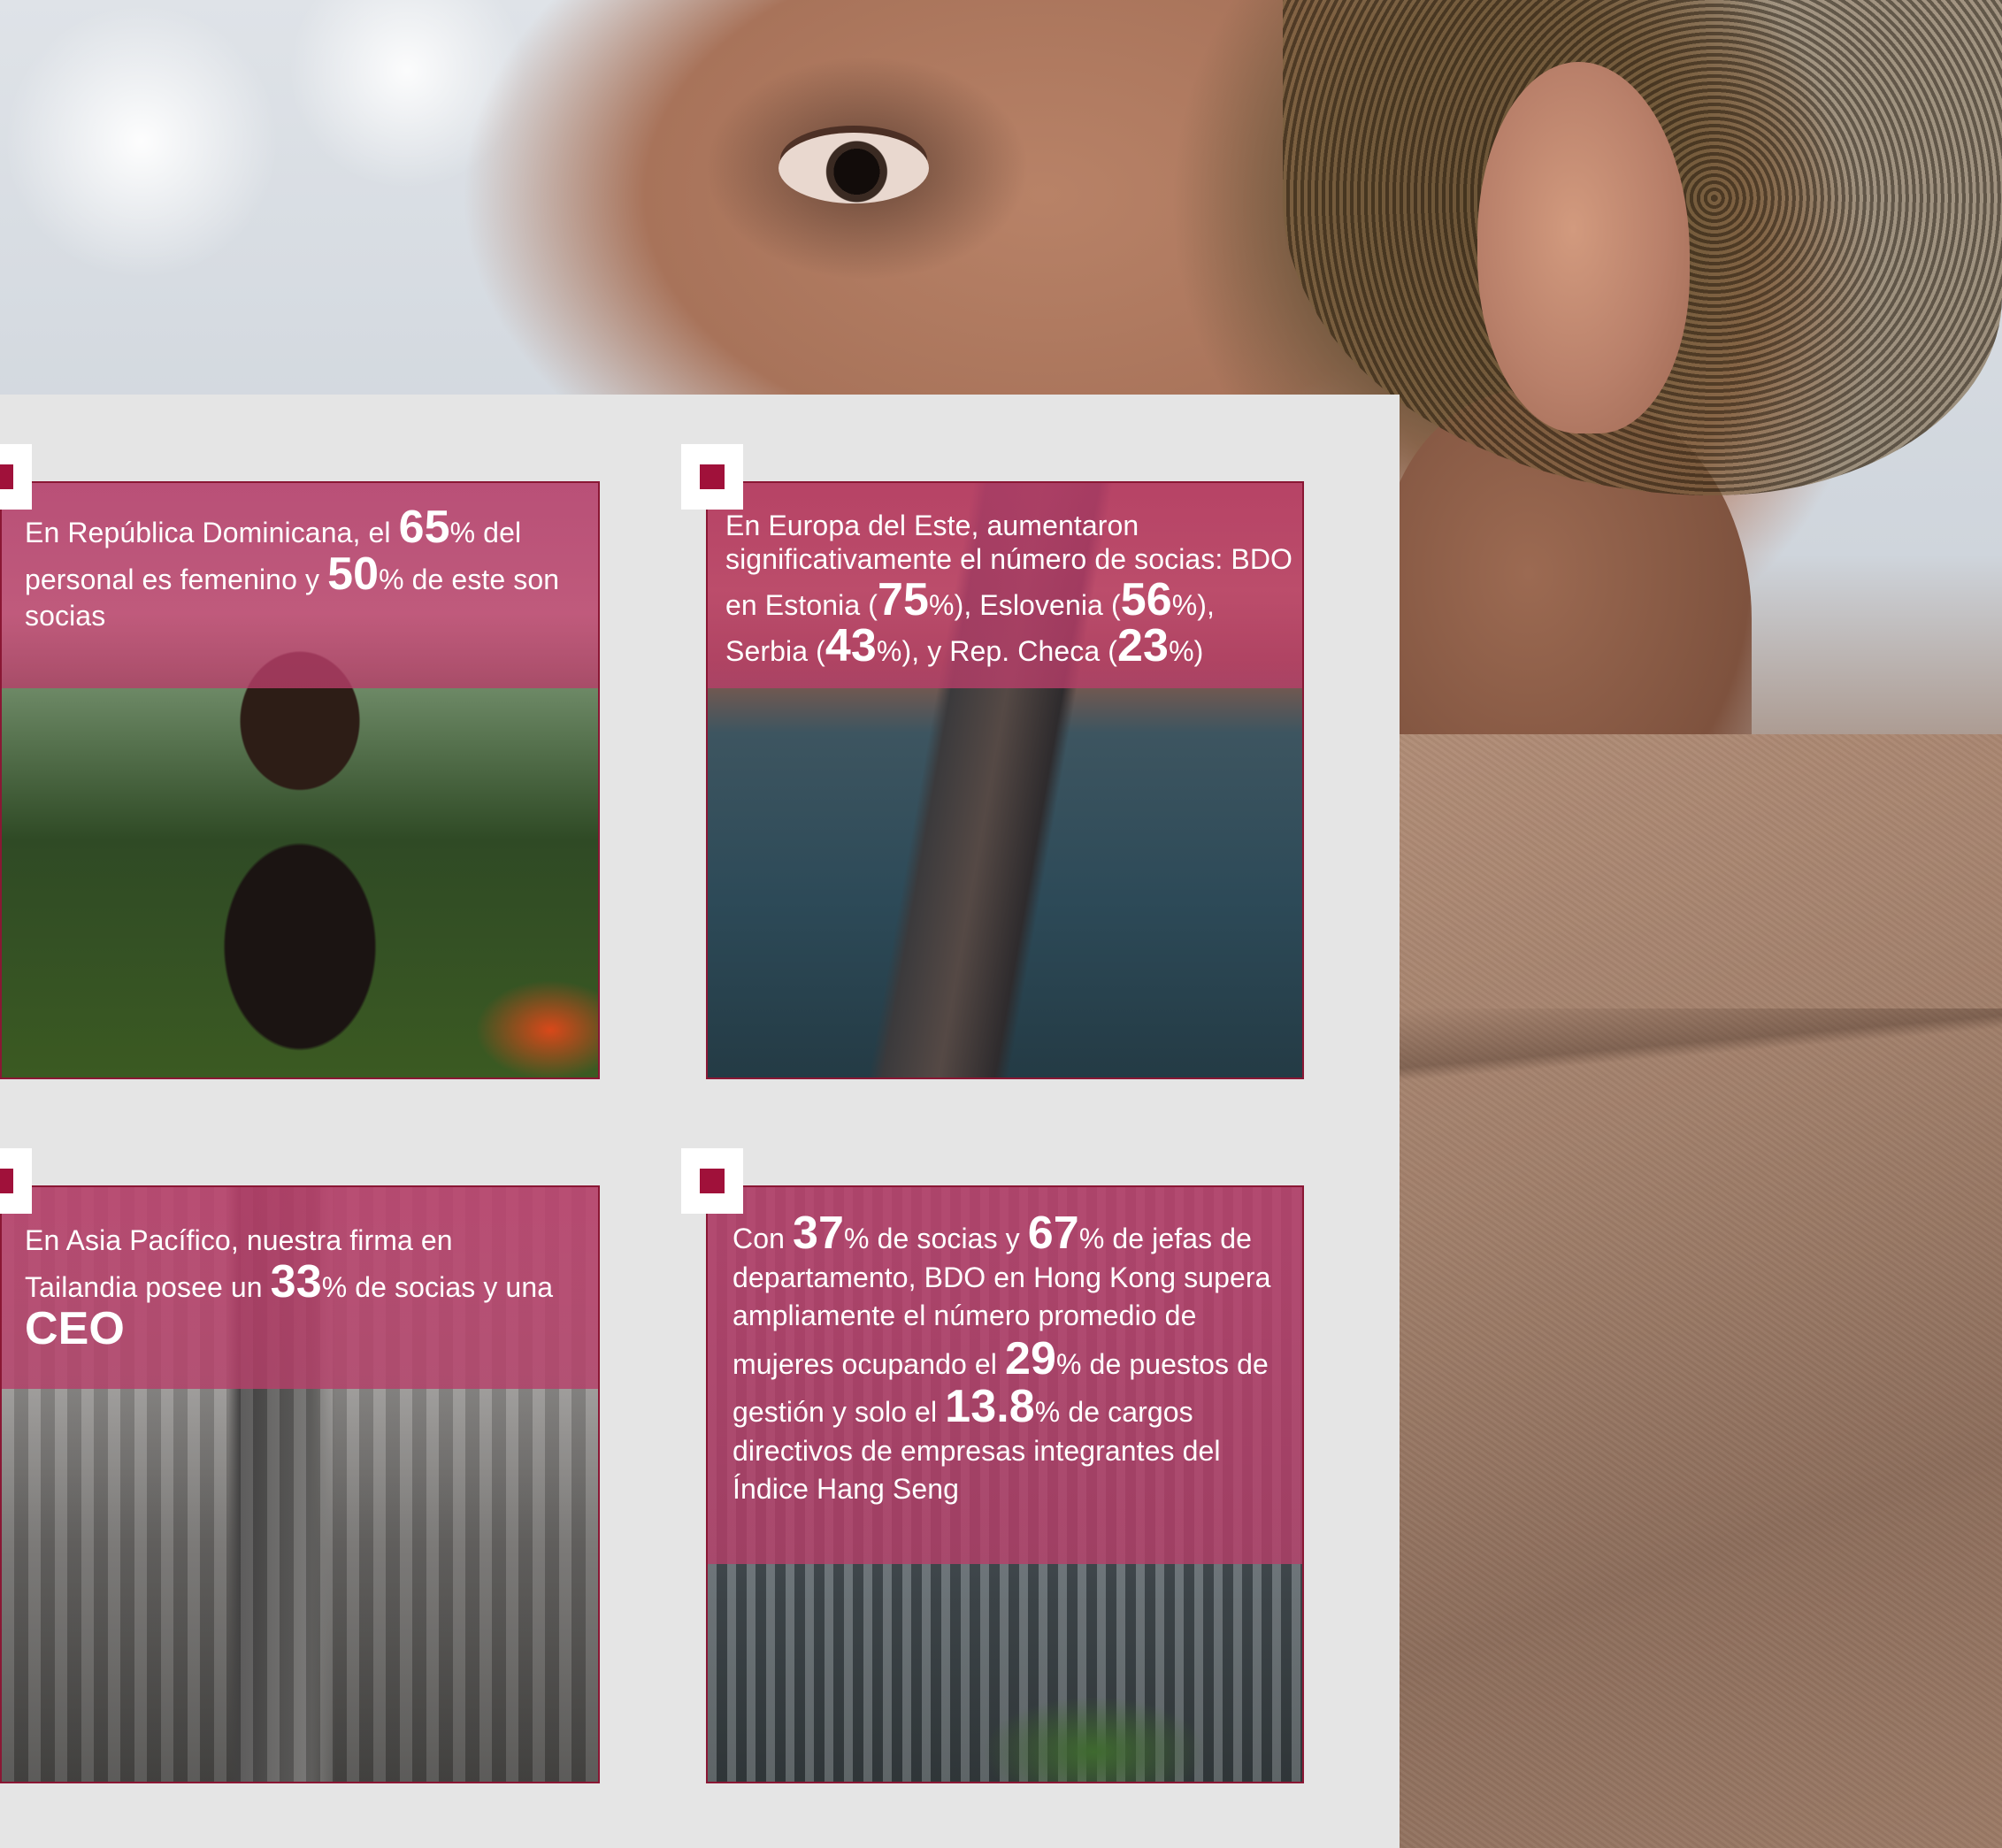  I want to click on text-segment: %), Eslovenia (, so click(1025, 604).